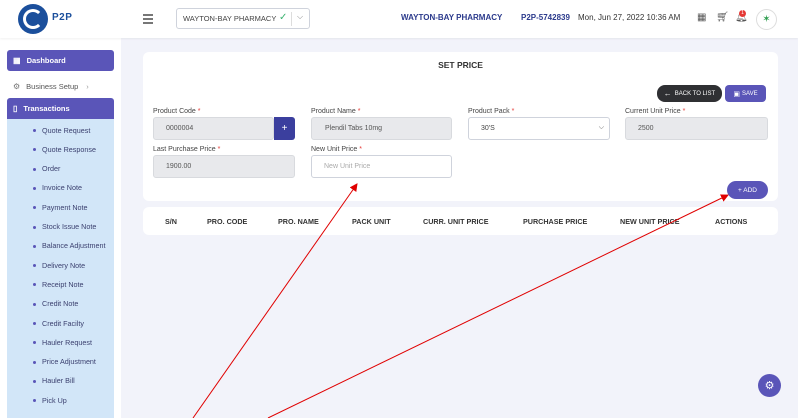 This screenshot has width=798, height=418. I want to click on column-header-pack-unit: PACK UNIT, so click(371, 221).